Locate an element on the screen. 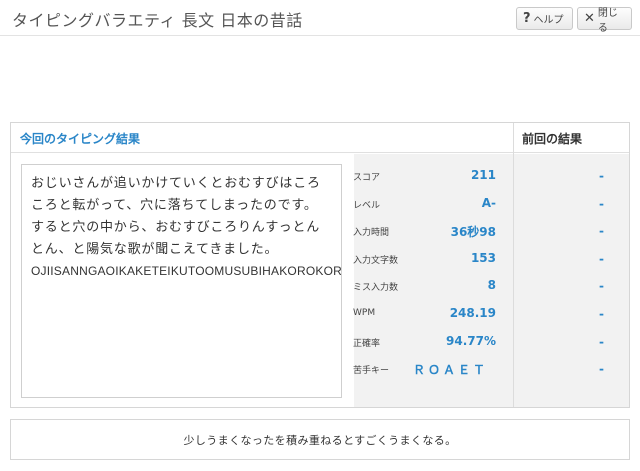 This screenshot has width=640, height=471. stat-value: A- is located at coordinates (488, 203).